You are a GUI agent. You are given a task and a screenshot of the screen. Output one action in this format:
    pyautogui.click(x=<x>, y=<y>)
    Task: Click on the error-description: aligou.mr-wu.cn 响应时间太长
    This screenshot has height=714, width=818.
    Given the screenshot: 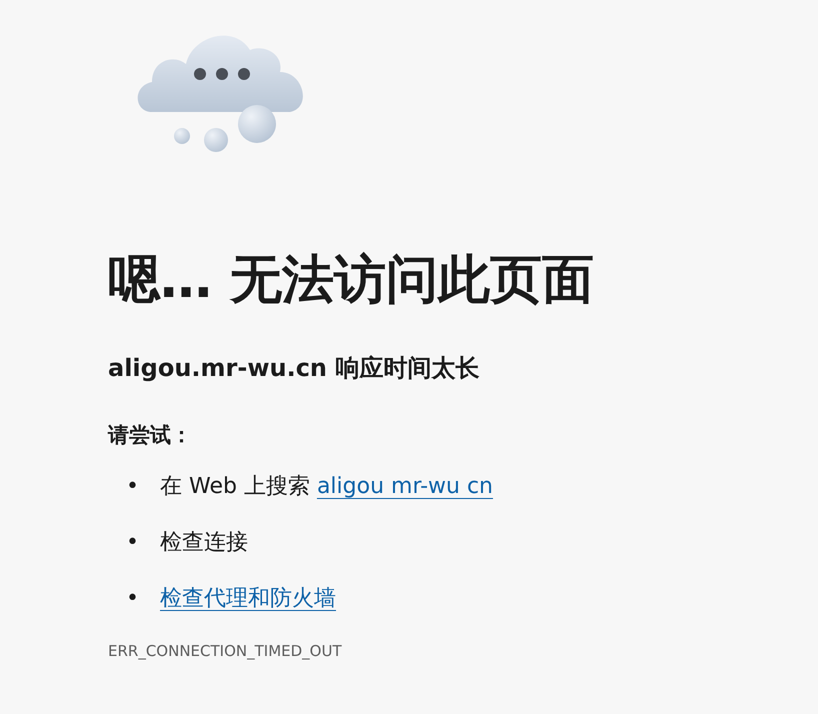 What is the action you would take?
    pyautogui.click(x=294, y=368)
    